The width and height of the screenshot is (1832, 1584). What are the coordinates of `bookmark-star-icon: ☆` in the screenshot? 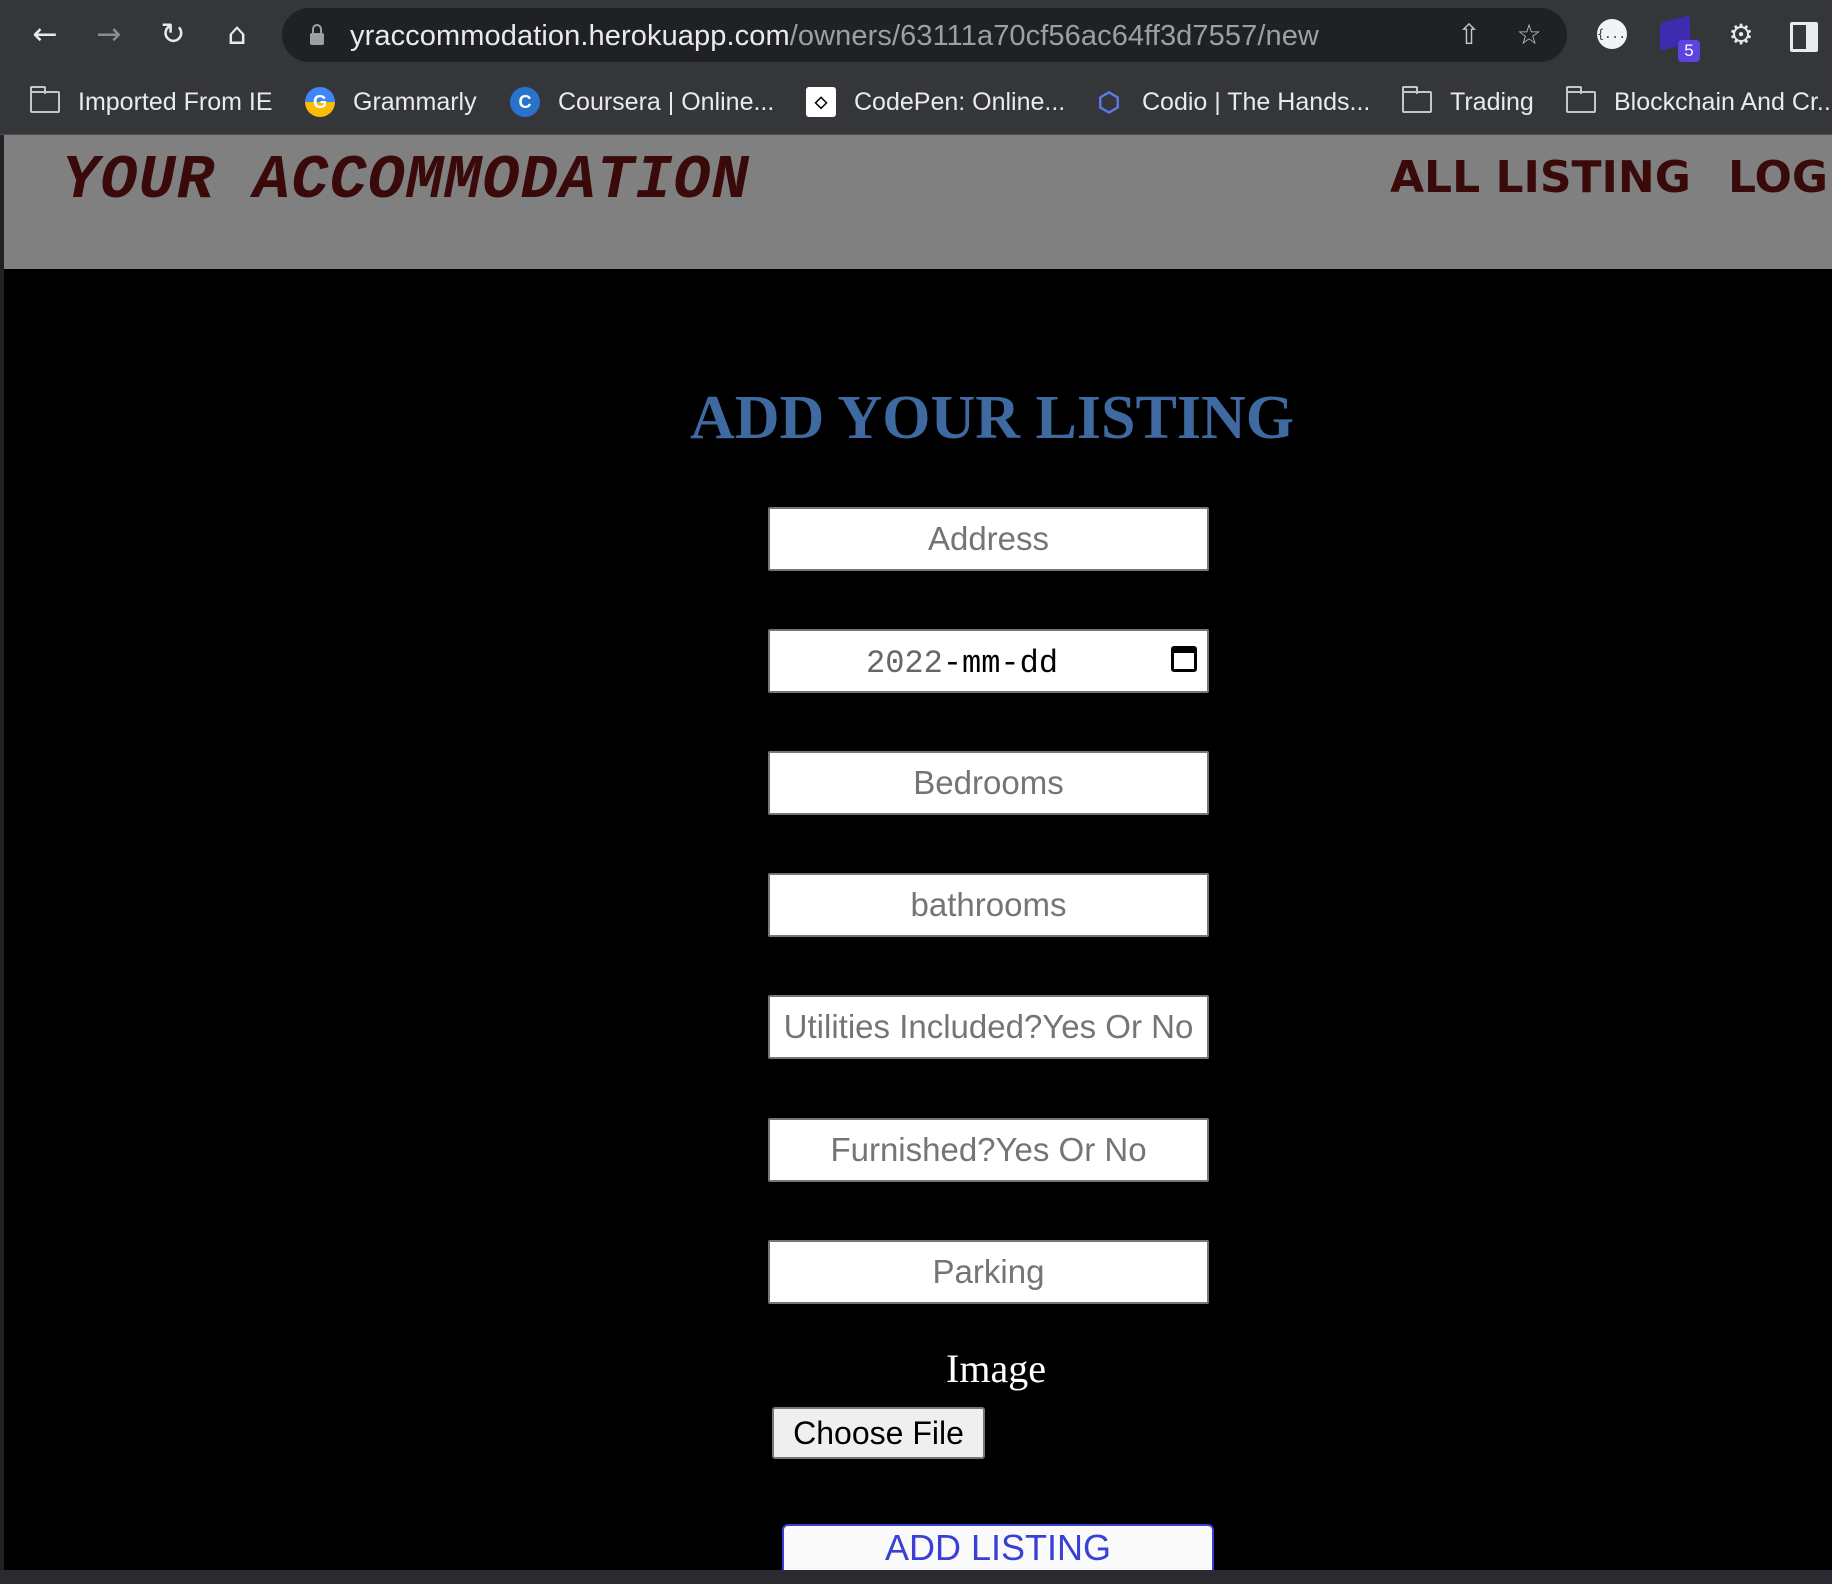 It's located at (1529, 35).